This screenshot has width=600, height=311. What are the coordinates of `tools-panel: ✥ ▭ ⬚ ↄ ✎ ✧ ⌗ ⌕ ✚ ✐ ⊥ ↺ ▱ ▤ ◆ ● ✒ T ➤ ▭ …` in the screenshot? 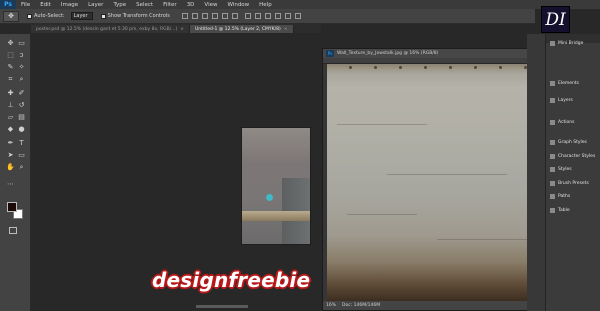 It's located at (15, 172).